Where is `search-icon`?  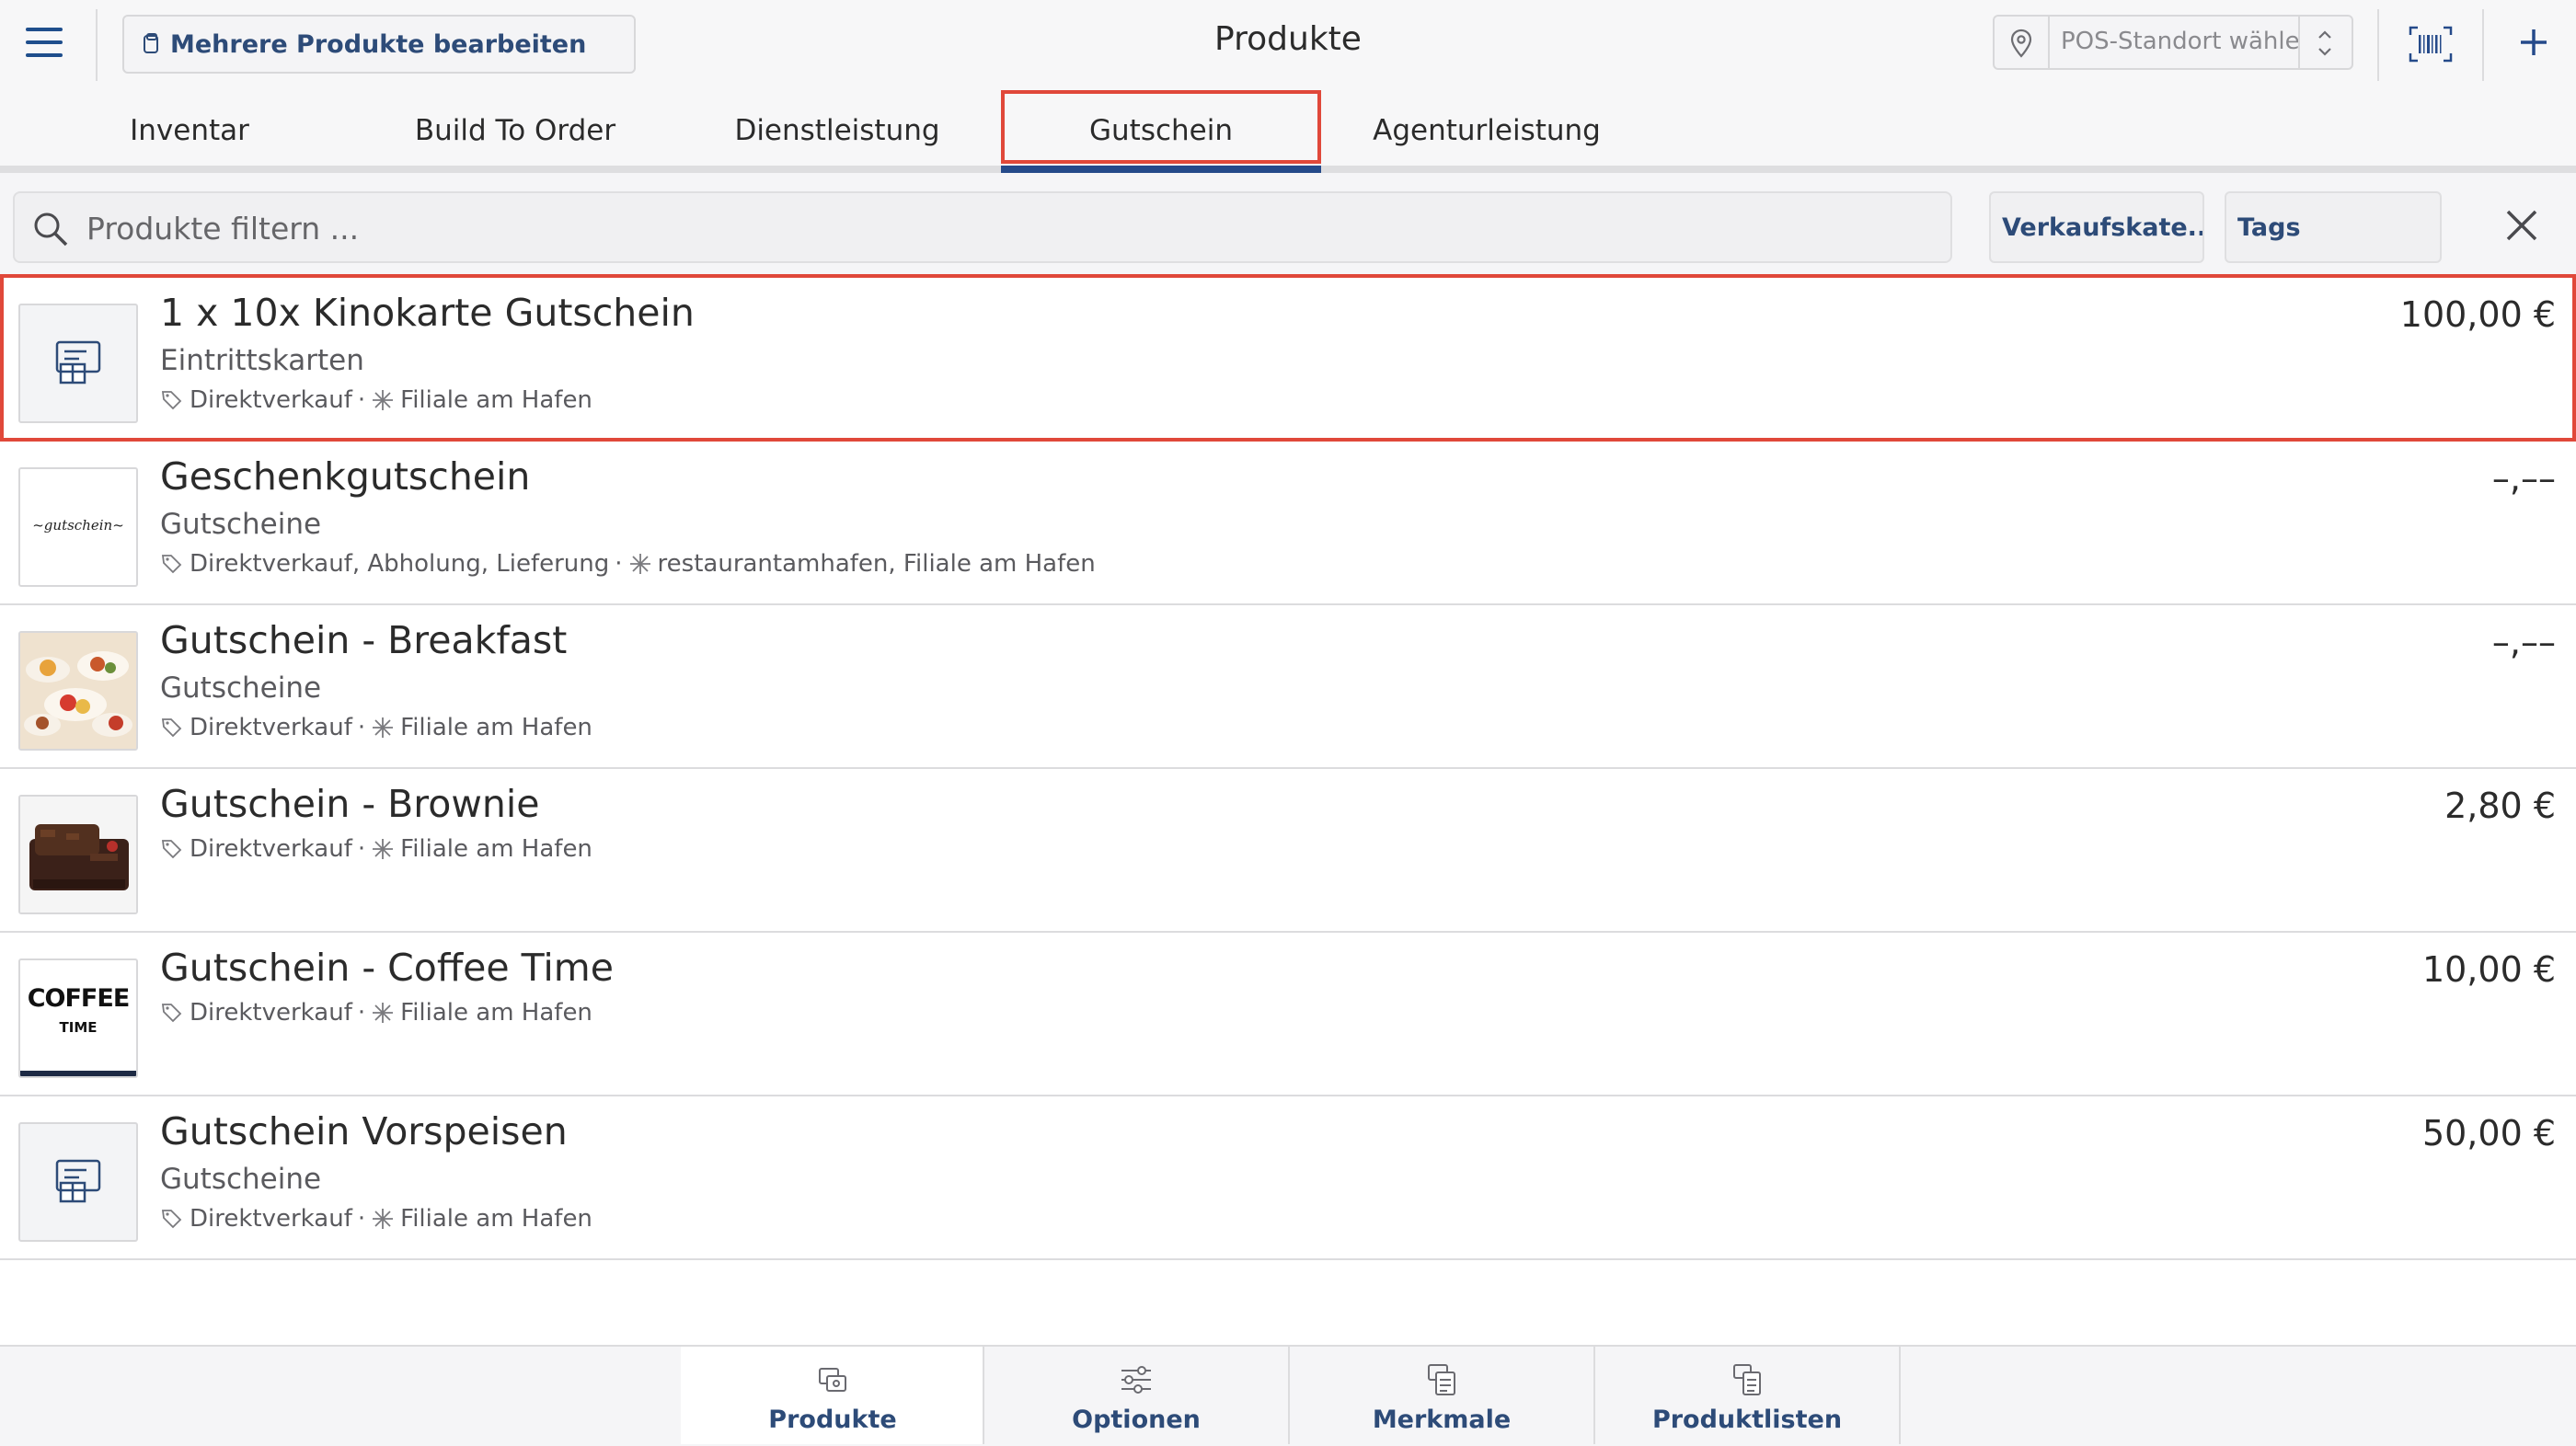
search-icon is located at coordinates (51, 229).